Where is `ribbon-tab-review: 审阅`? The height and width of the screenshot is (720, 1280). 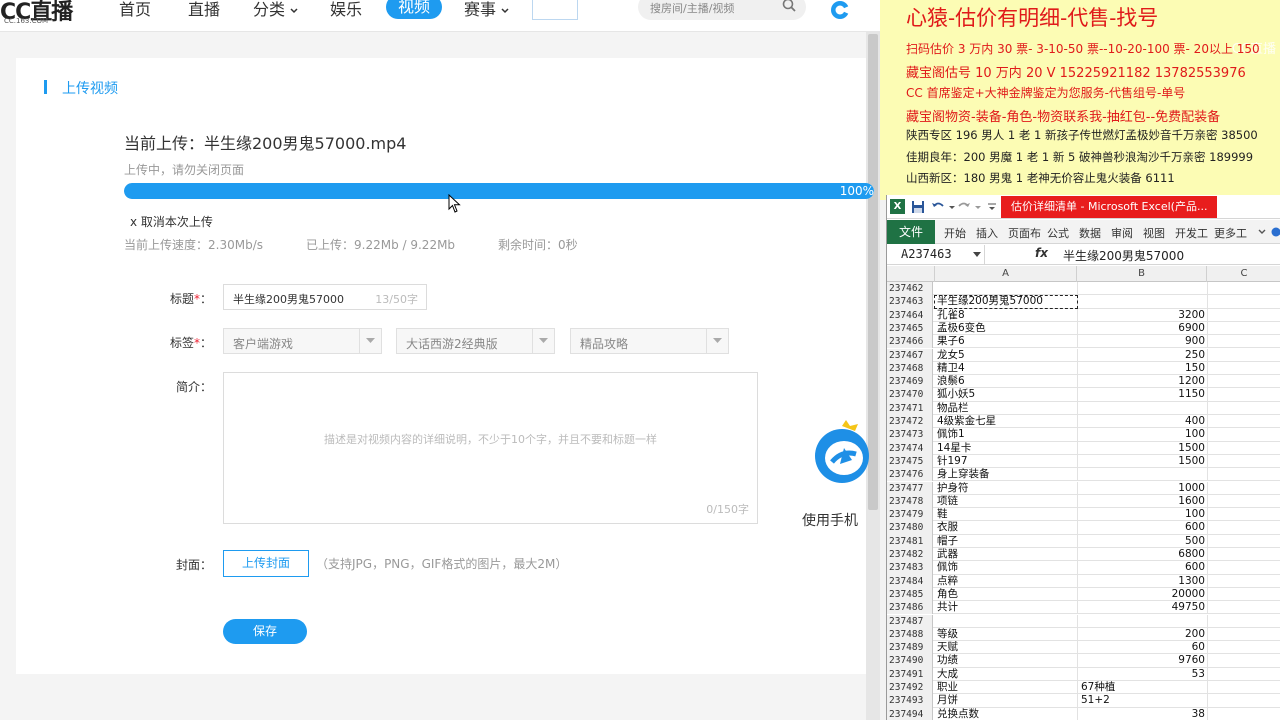
ribbon-tab-review: 审阅 is located at coordinates (1122, 233).